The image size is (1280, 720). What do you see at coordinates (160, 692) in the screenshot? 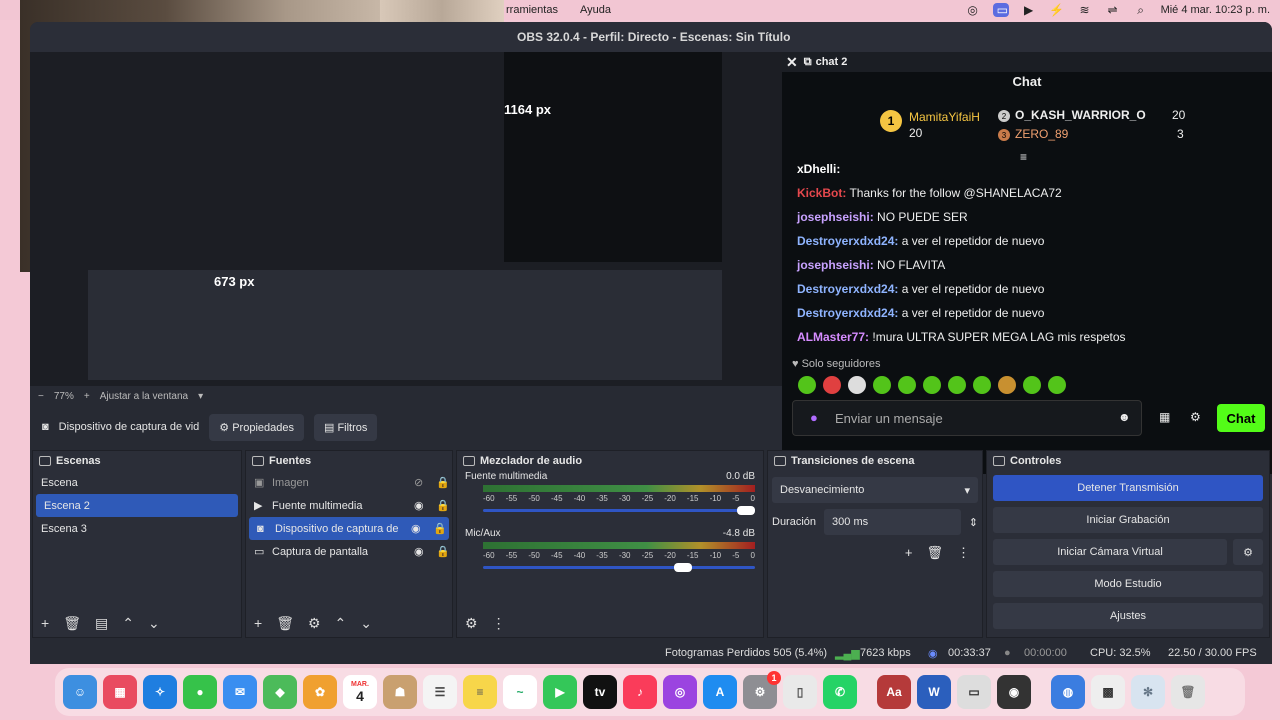
I see `safari-icon: ✧` at bounding box center [160, 692].